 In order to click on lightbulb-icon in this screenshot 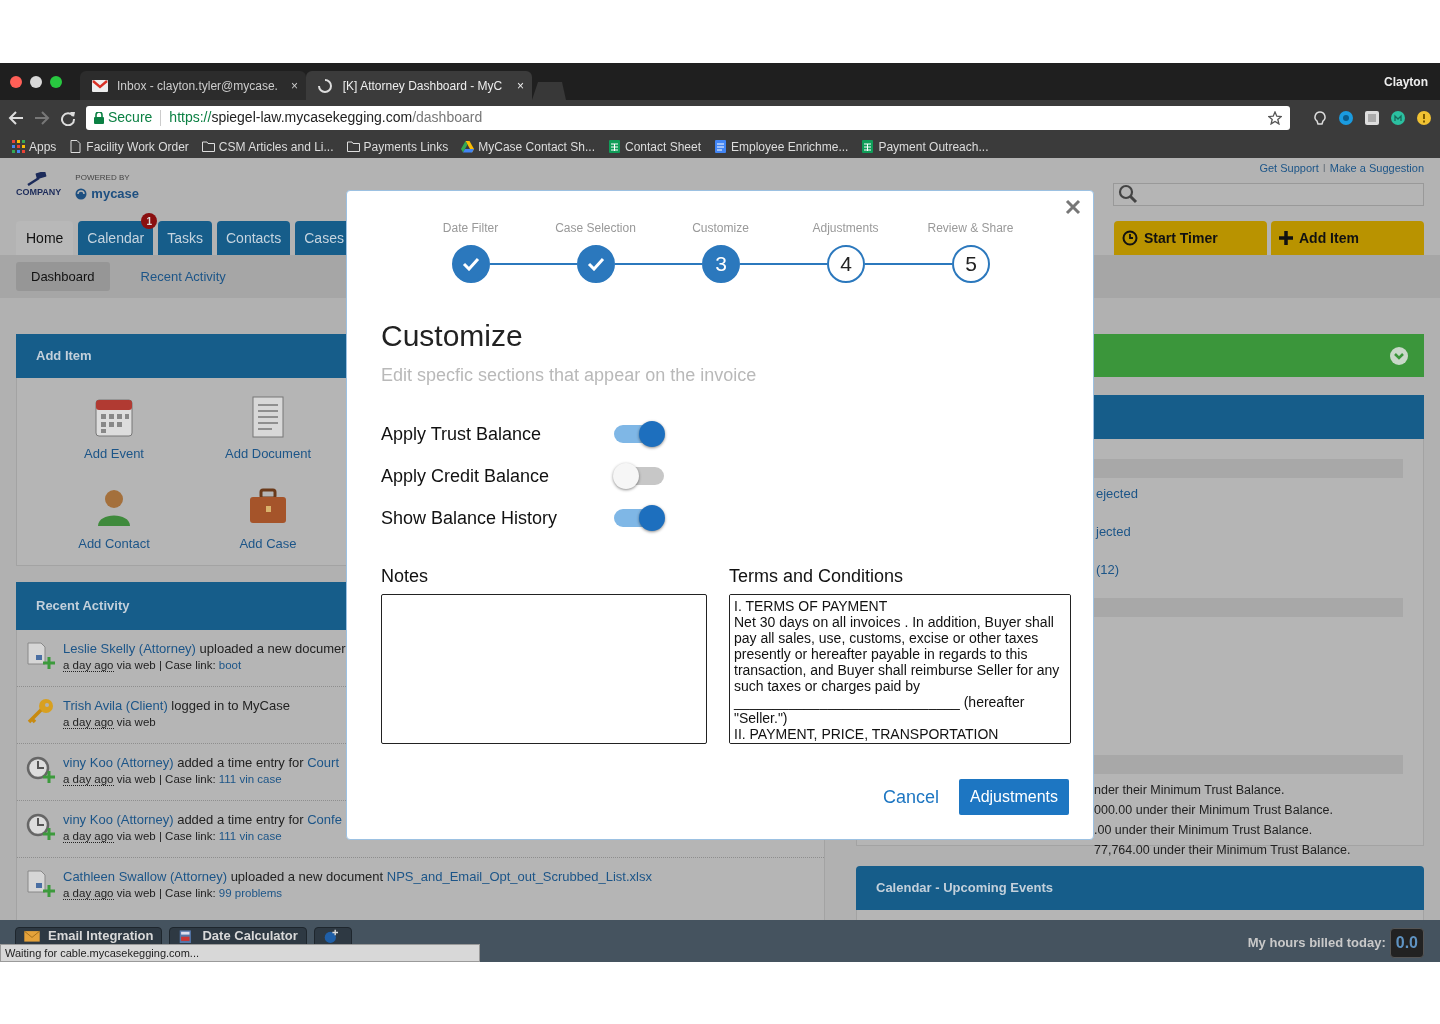, I will do `click(1320, 117)`.